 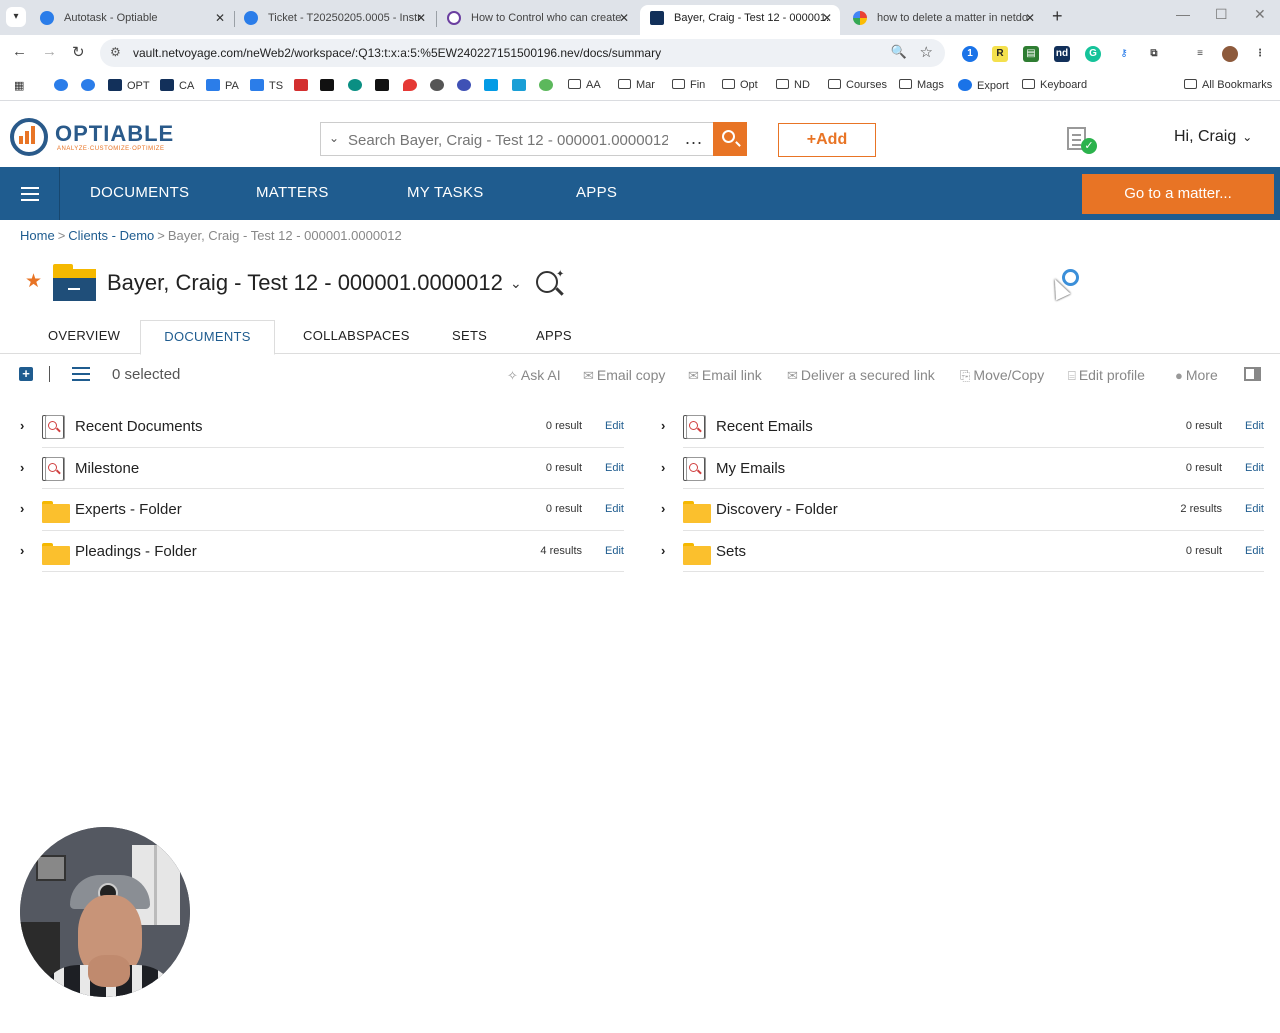 What do you see at coordinates (740, 85) in the screenshot?
I see `bookmark-folder-opt: Opt` at bounding box center [740, 85].